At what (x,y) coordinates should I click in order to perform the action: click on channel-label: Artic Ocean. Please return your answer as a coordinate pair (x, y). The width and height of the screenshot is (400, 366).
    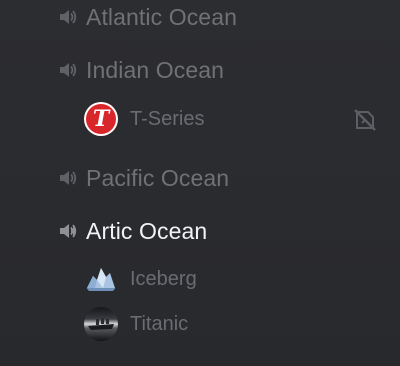
    Looking at the image, I should click on (147, 230).